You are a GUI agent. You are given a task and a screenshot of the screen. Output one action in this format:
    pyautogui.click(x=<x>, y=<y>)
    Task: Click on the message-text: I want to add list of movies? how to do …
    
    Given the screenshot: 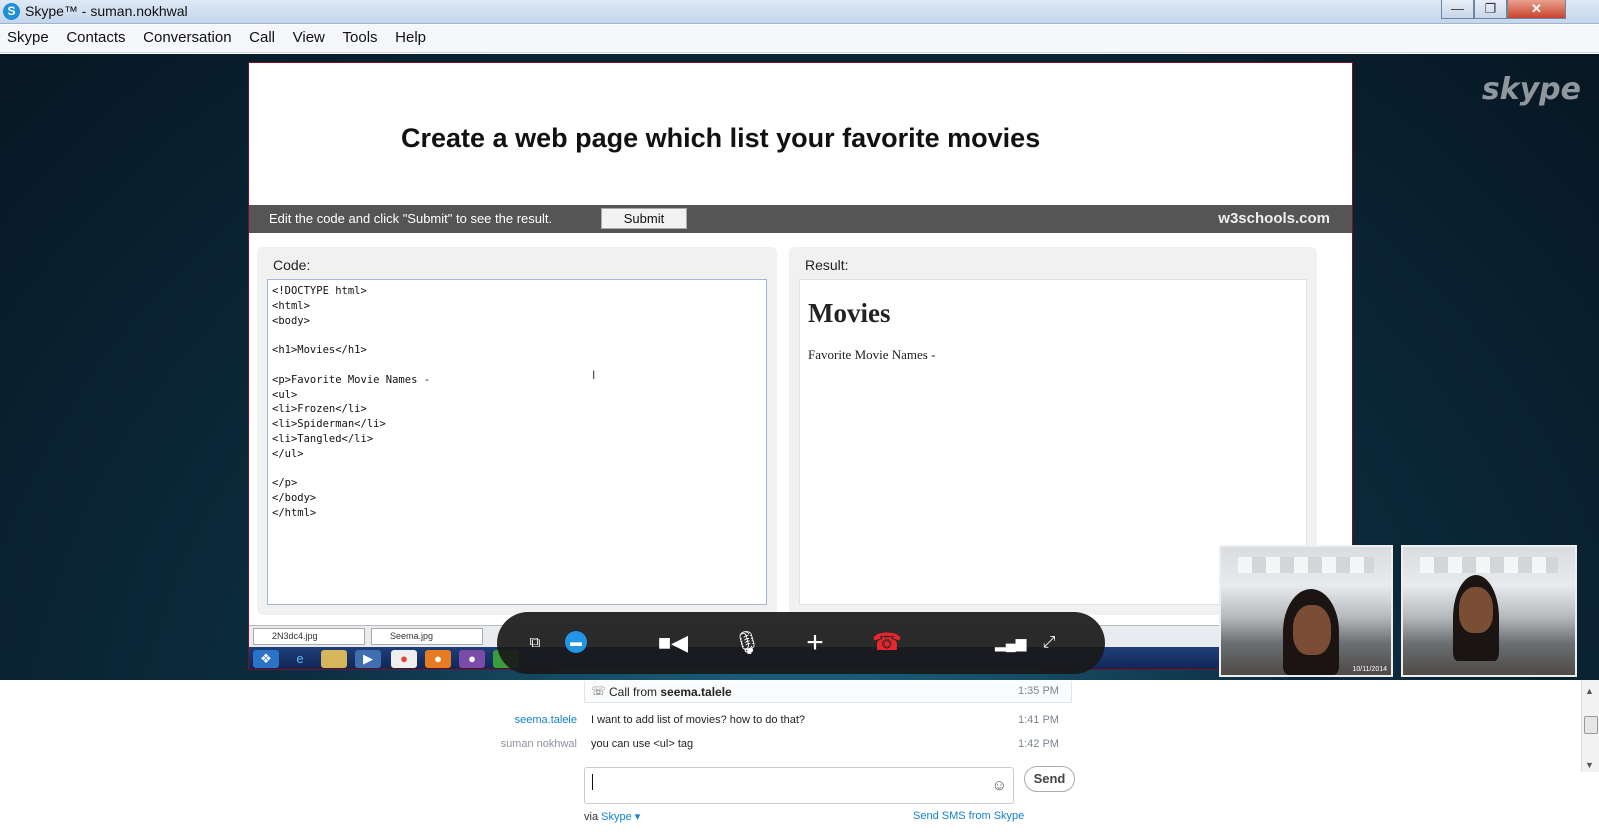 What is the action you would take?
    pyautogui.click(x=698, y=720)
    